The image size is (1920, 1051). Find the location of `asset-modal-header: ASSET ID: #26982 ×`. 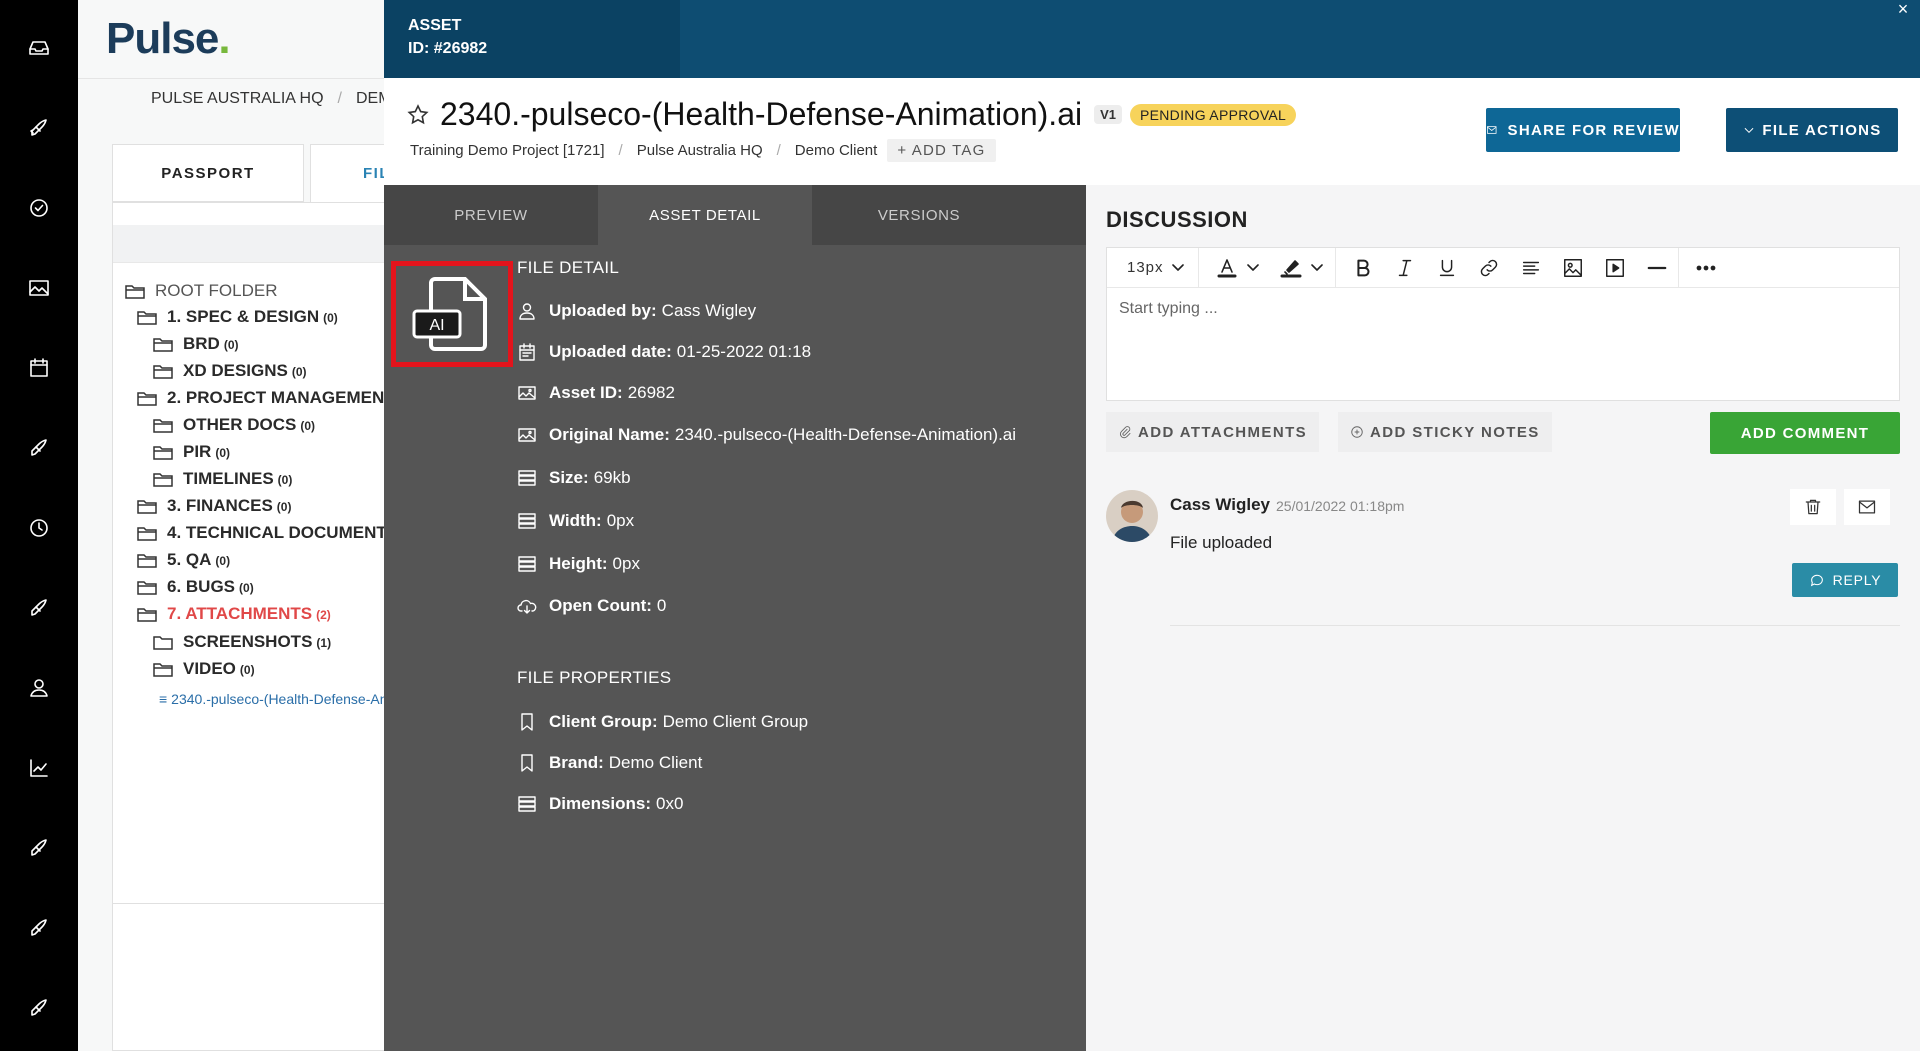

asset-modal-header: ASSET ID: #26982 × is located at coordinates (1152, 39).